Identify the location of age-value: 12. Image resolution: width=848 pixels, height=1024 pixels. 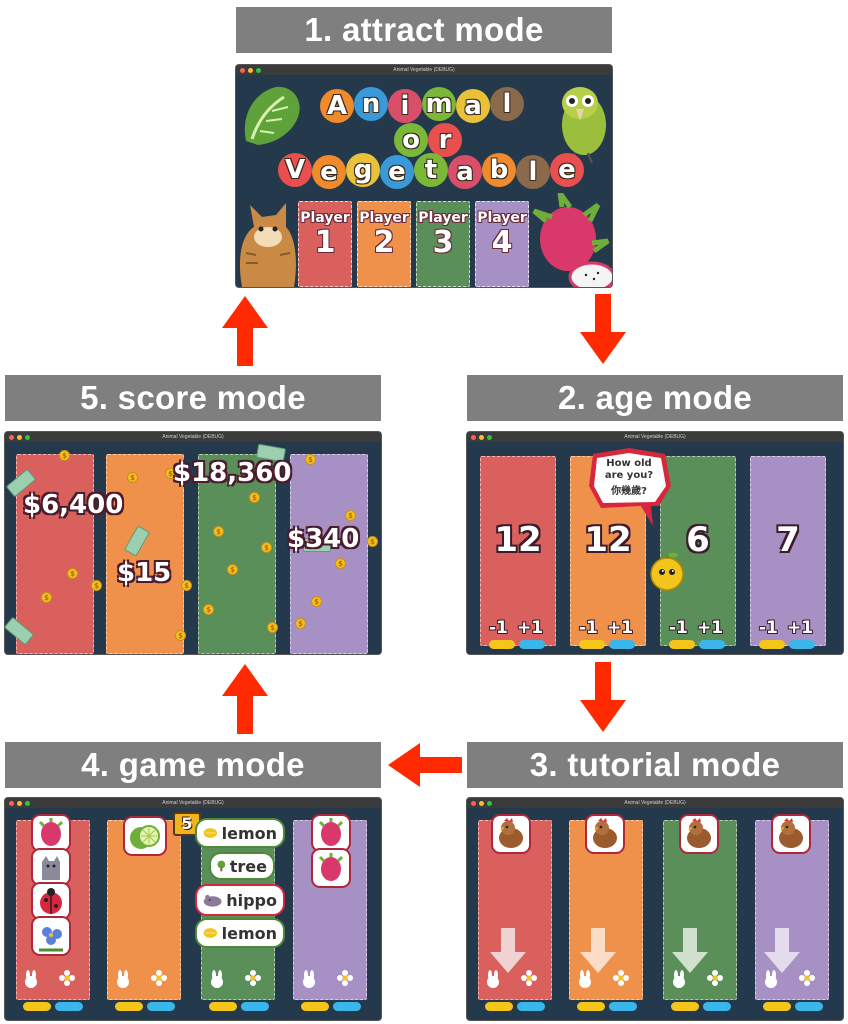
(518, 540).